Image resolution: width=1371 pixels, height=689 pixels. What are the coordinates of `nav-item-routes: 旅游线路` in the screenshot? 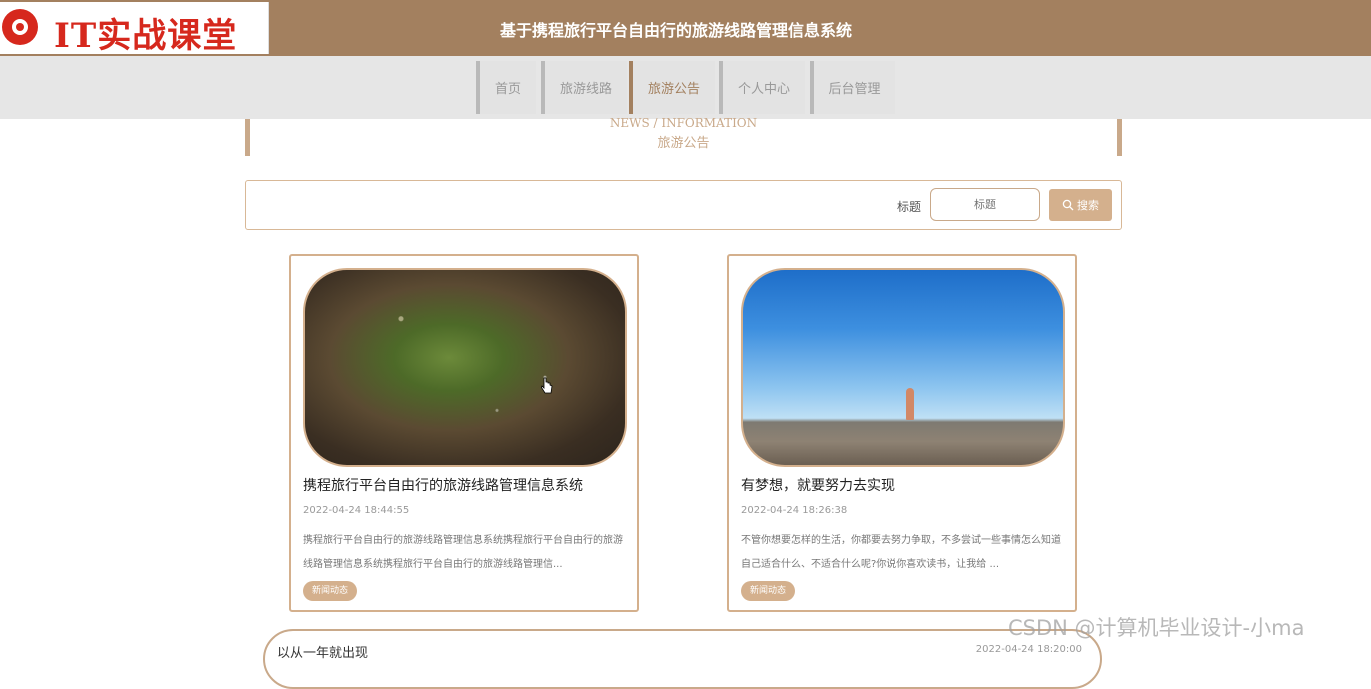 It's located at (584, 87).